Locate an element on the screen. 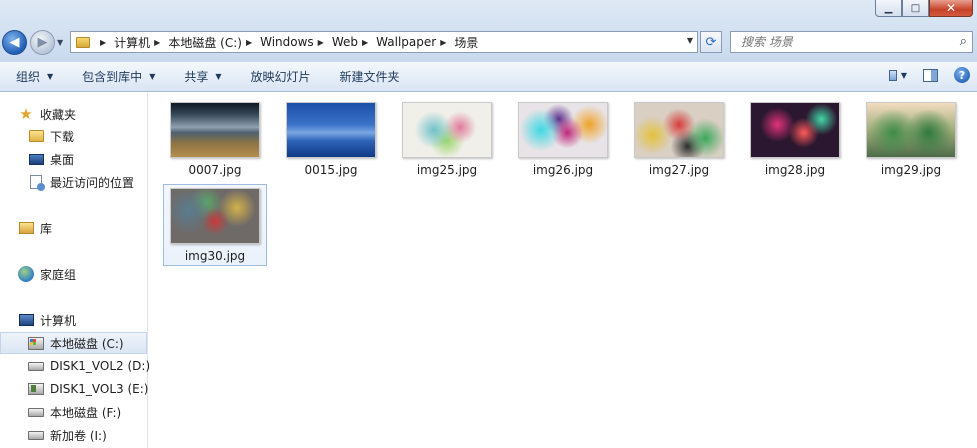  refresh-icon: ⟳ is located at coordinates (711, 42).